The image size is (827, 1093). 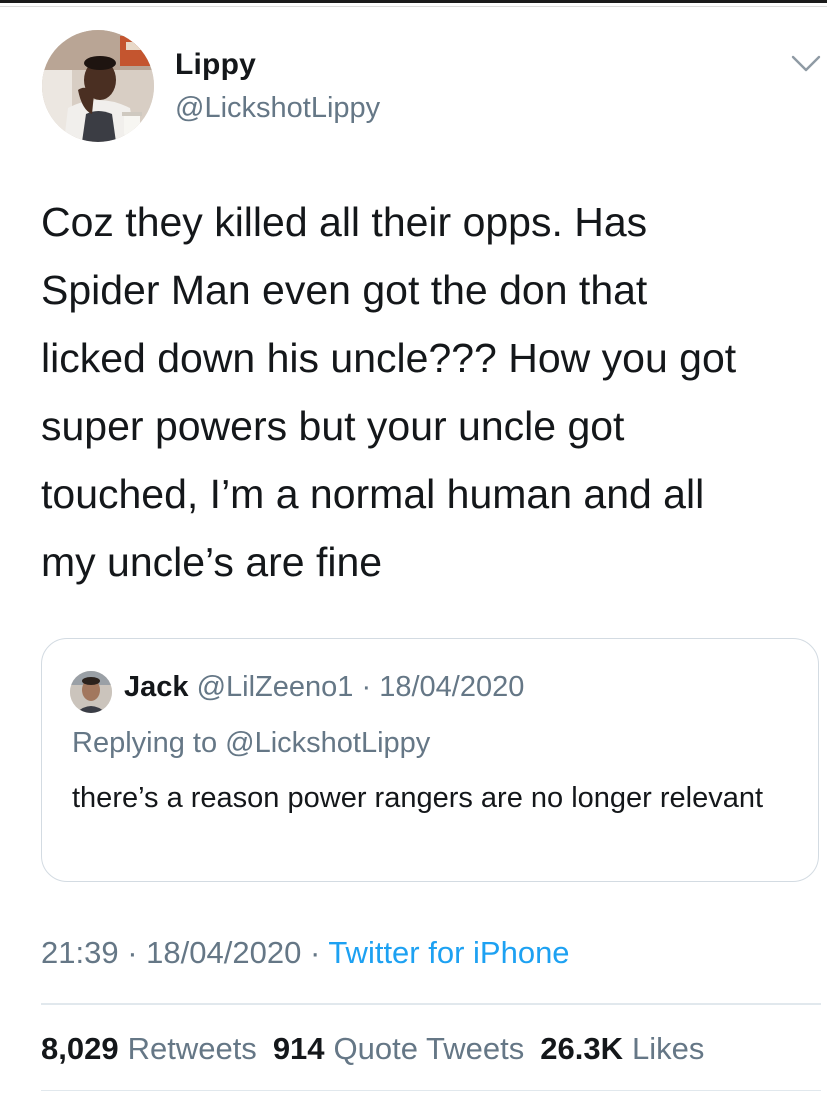 I want to click on quoted-author-handle: @LilZeeno1, so click(x=275, y=687).